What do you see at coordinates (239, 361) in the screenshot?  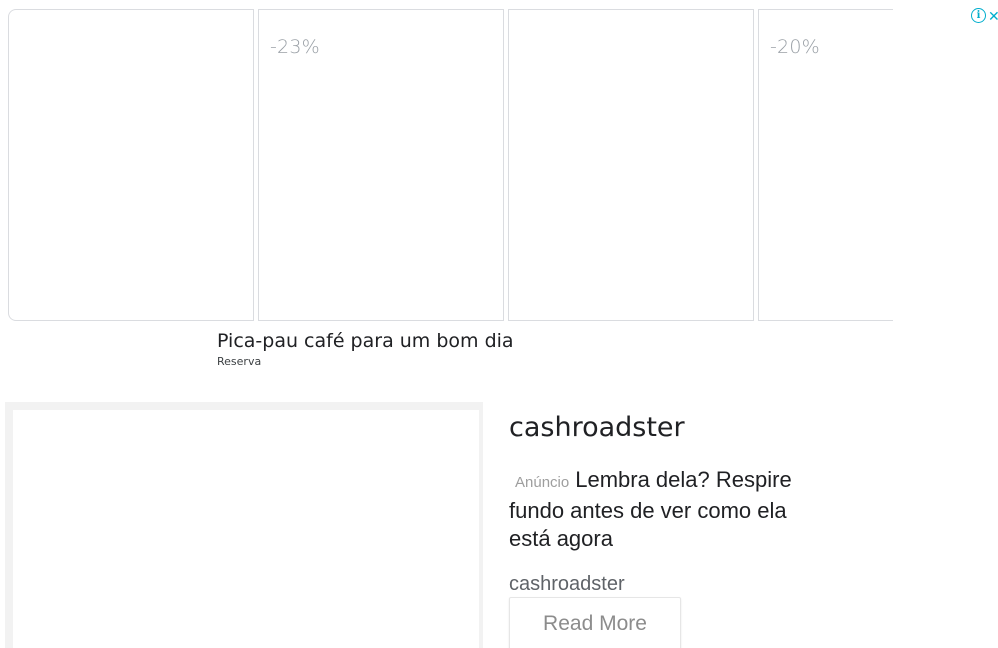 I see `caption-subtitle: Reserva` at bounding box center [239, 361].